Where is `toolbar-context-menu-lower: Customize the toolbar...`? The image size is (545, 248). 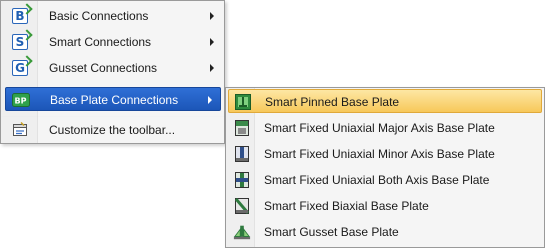
toolbar-context-menu-lower: Customize the toolbar... is located at coordinates (112, 130).